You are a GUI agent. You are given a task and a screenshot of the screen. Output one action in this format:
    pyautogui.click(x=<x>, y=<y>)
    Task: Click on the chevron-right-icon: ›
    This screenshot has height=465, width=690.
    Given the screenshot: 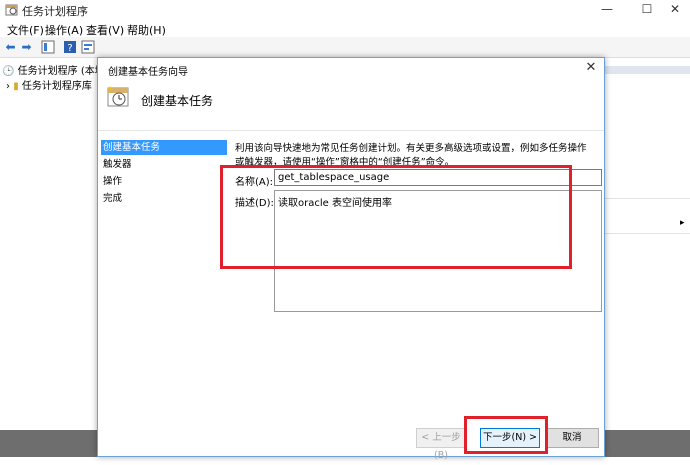 What is the action you would take?
    pyautogui.click(x=8, y=86)
    